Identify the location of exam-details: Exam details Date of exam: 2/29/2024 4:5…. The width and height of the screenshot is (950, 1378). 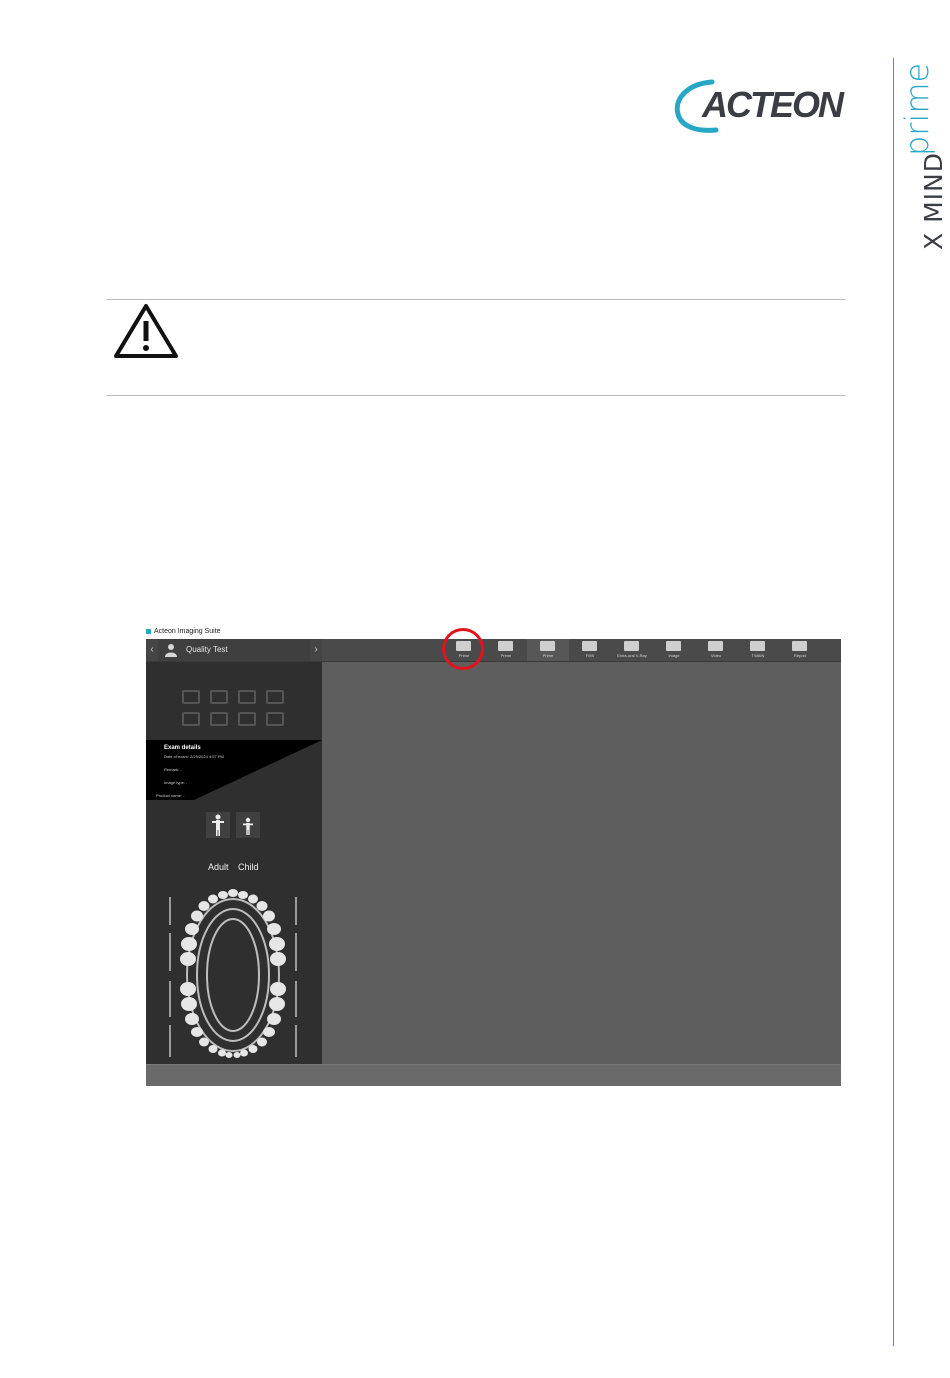
(234, 770).